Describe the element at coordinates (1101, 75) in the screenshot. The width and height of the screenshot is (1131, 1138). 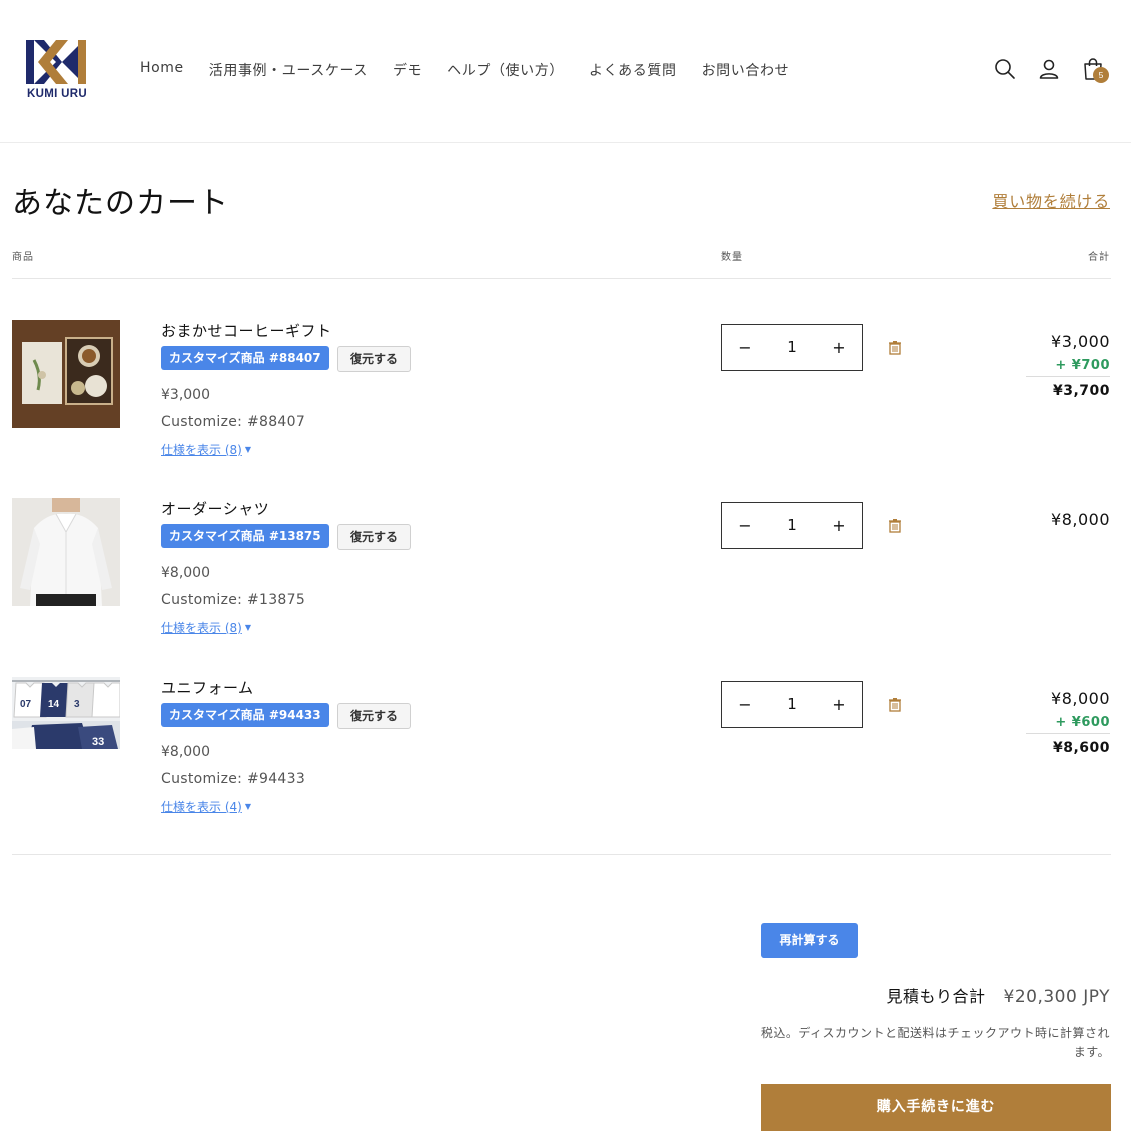
I see `cart-count-badge: 5` at that location.